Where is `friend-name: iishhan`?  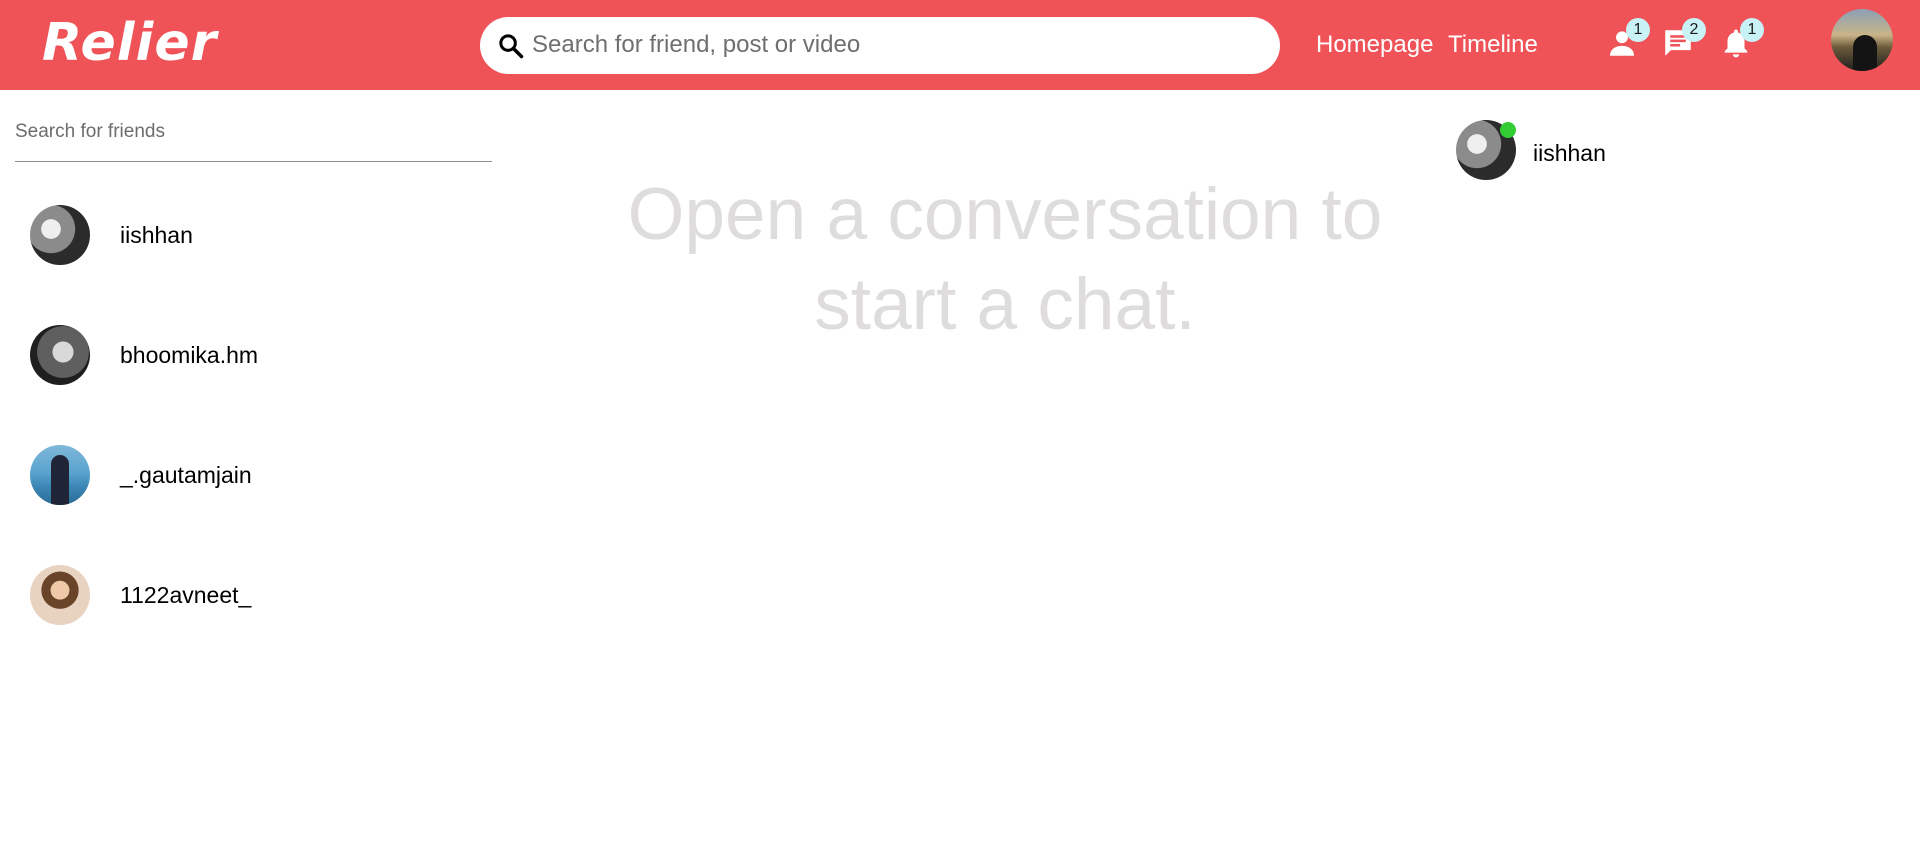 friend-name: iishhan is located at coordinates (156, 235).